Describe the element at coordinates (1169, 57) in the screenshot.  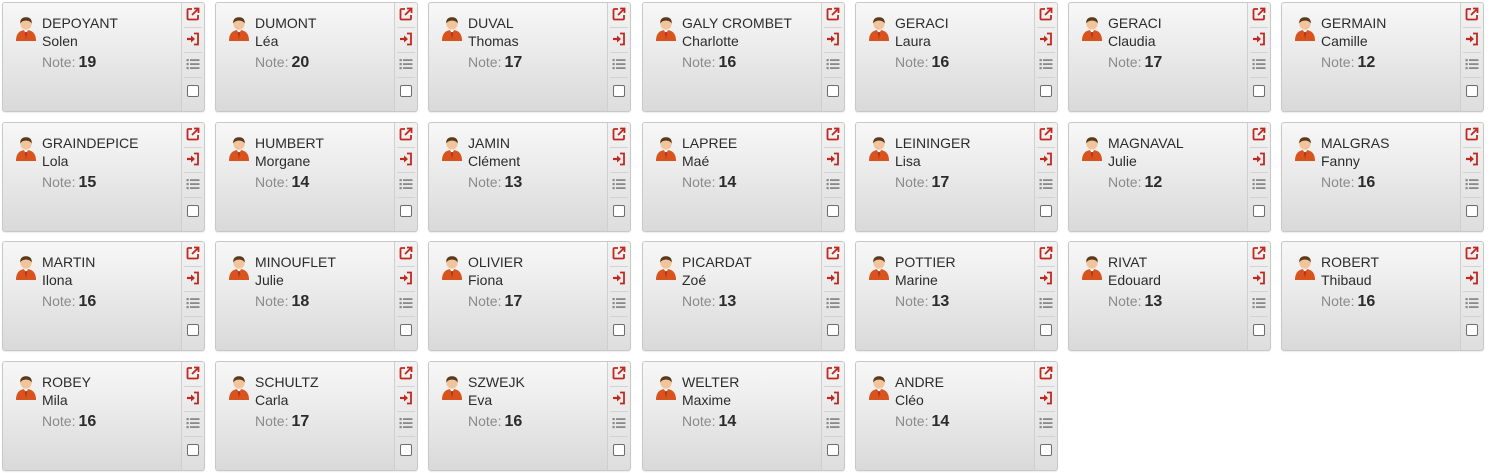
I see `student-card: GERACI Claudia Note: 17` at that location.